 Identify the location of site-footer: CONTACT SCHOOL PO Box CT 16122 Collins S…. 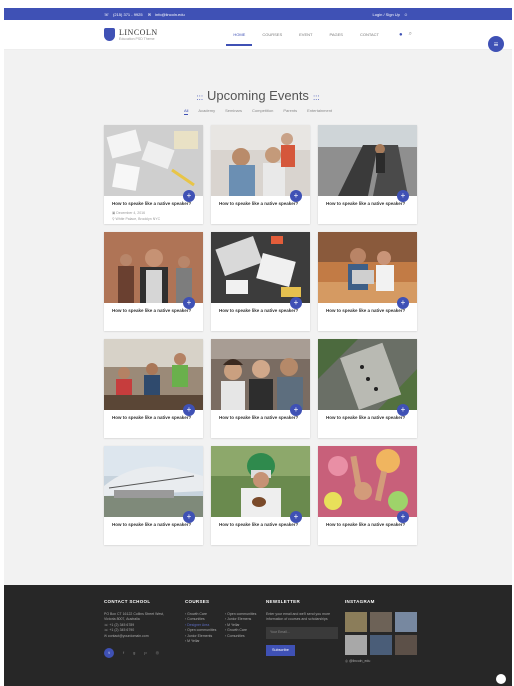
(258, 635).